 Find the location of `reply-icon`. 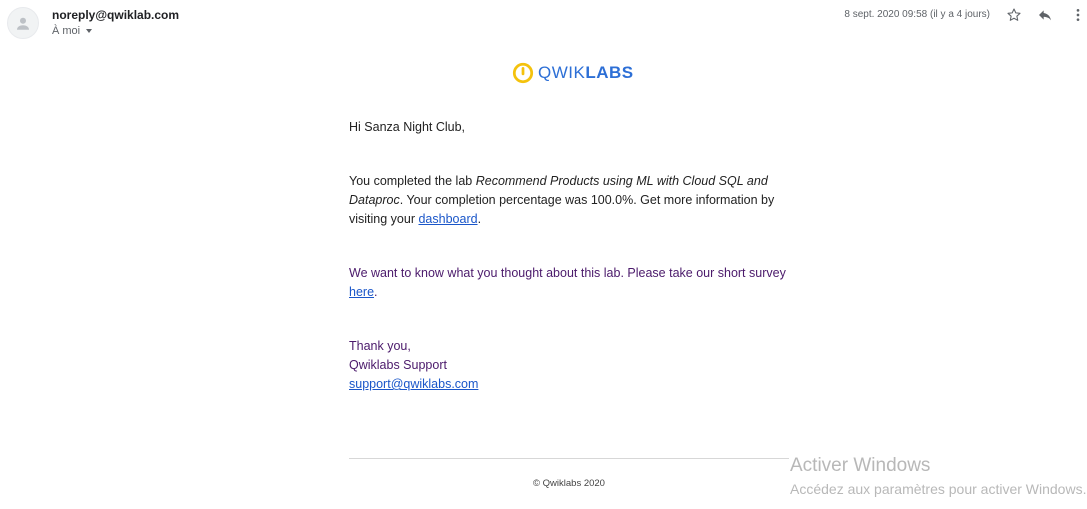

reply-icon is located at coordinates (1045, 15).